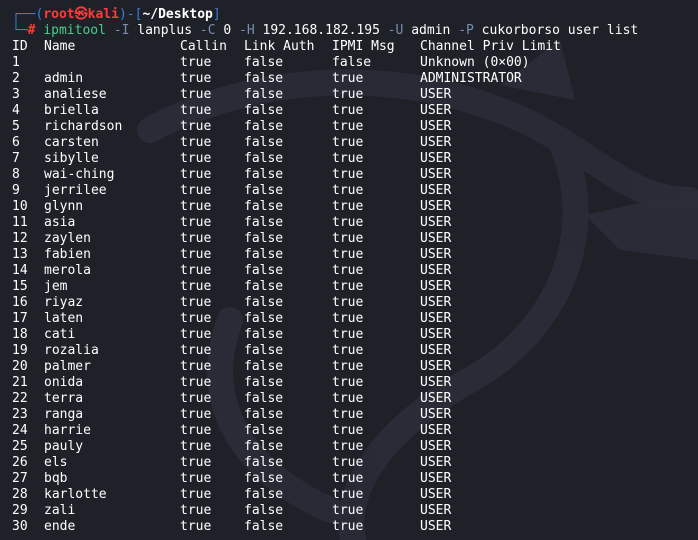 The width and height of the screenshot is (698, 540). I want to click on table-row: 1 true false false Unknown (0×00), so click(355, 63).